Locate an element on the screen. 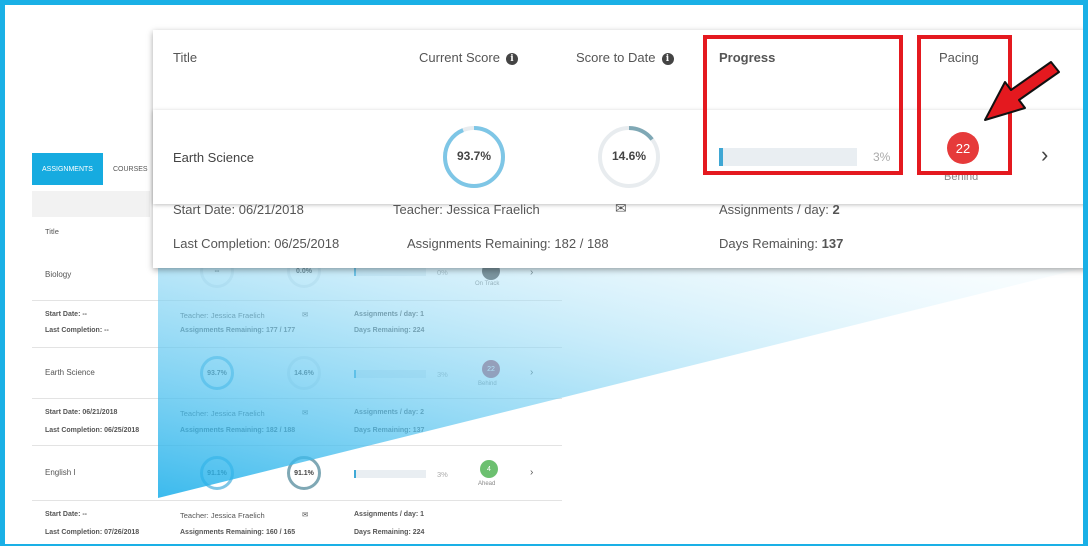  detail-label: Assignments Remaining: is located at coordinates (479, 243).